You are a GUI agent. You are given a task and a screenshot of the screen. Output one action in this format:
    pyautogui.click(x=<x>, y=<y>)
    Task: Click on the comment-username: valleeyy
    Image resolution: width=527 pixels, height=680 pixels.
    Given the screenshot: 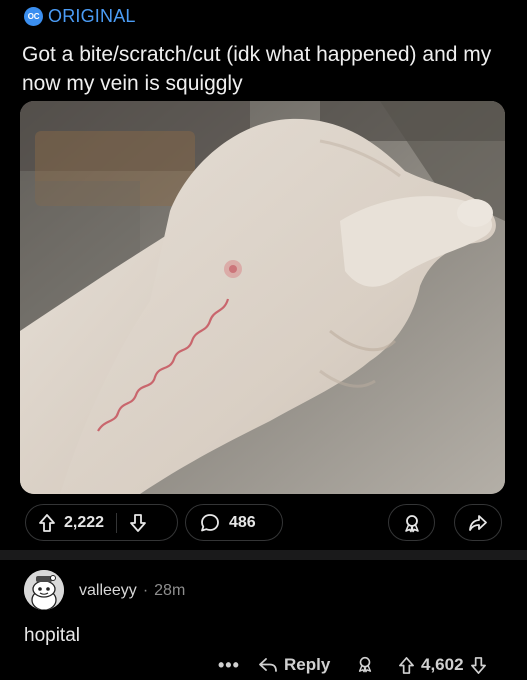 What is the action you would take?
    pyautogui.click(x=108, y=591)
    